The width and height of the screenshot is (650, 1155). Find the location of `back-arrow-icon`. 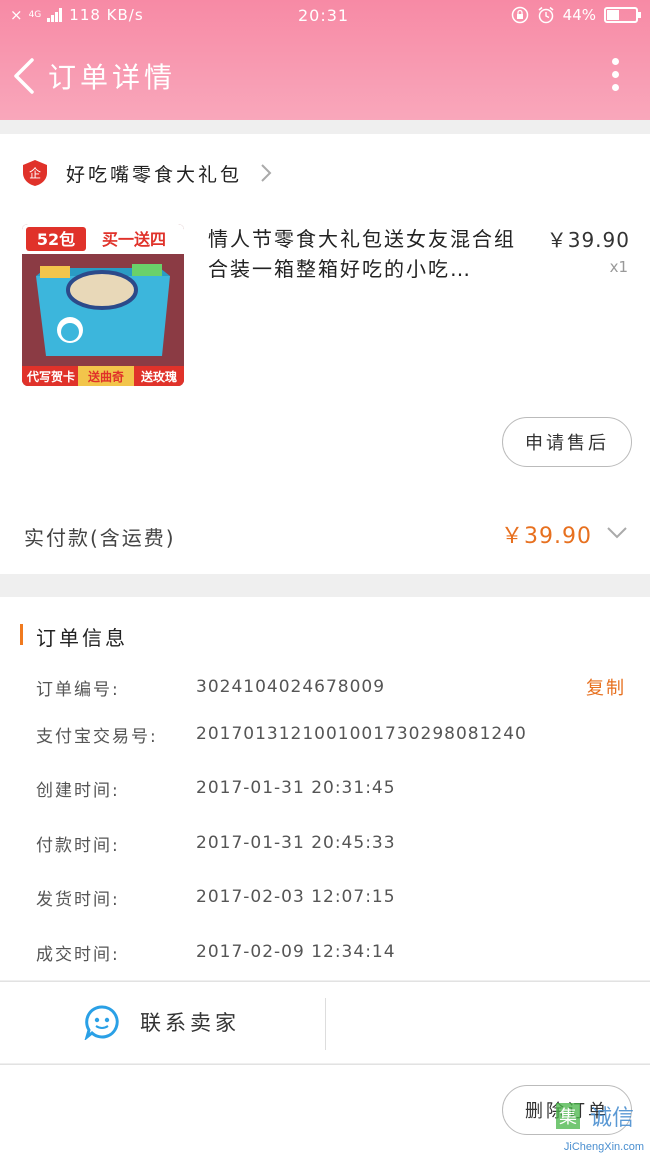

back-arrow-icon is located at coordinates (25, 76).